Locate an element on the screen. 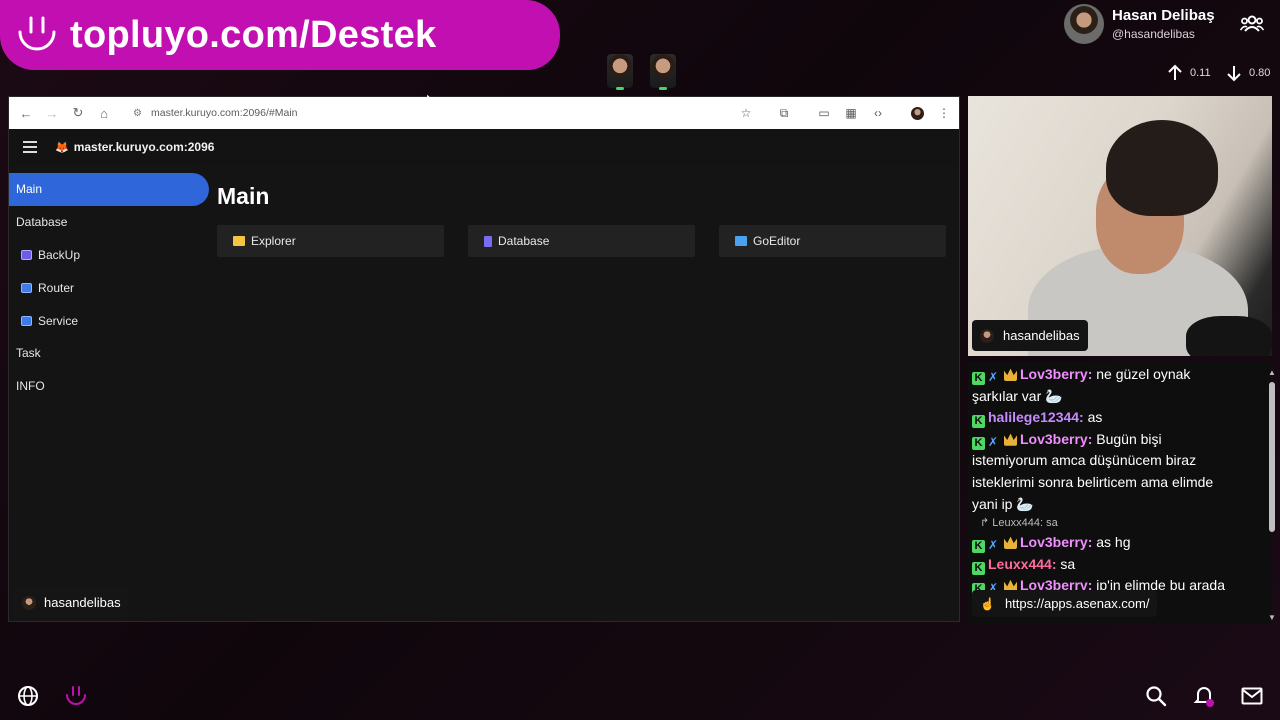 The image size is (1280, 720). globe-icon is located at coordinates (28, 696).